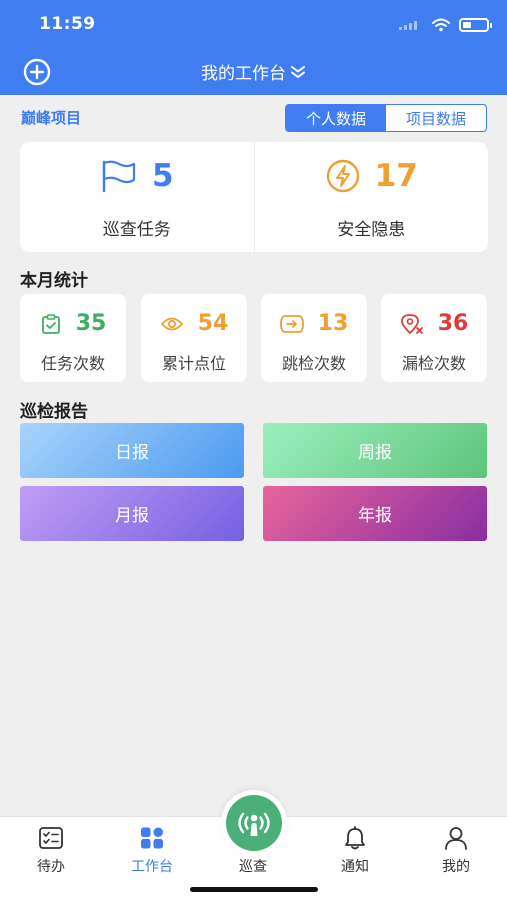  What do you see at coordinates (313, 363) in the screenshot?
I see `stat-label: 跳检次数` at bounding box center [313, 363].